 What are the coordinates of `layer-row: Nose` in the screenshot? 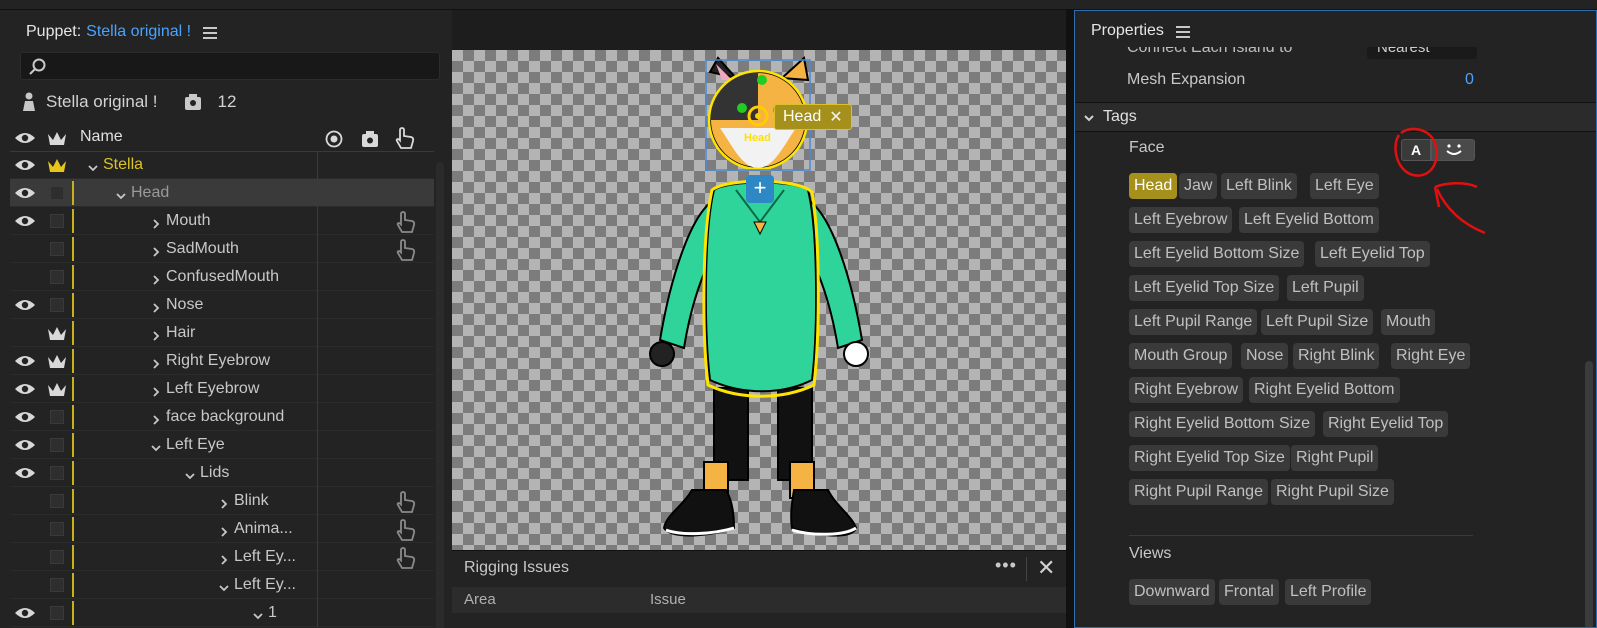 It's located at (222, 305).